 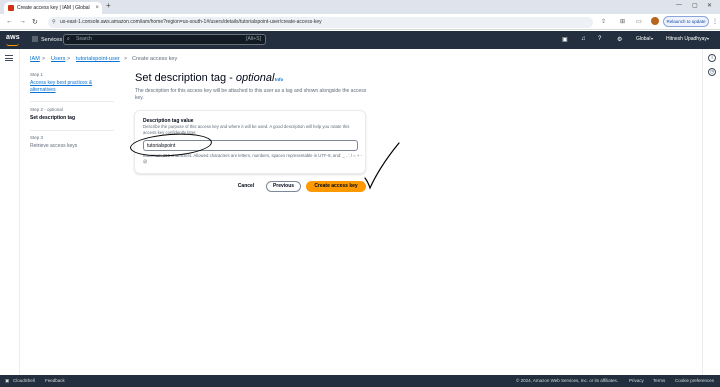 I want to click on cookie-preferences-link: Cookie preferences, so click(x=694, y=380).